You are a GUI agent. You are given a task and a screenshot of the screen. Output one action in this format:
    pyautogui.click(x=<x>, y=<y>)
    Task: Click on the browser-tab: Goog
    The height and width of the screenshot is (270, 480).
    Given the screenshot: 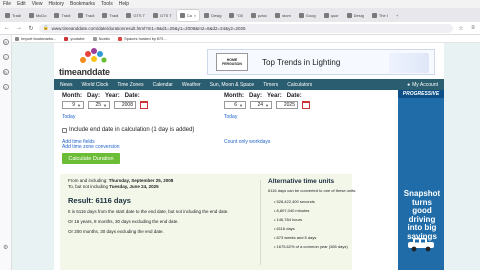 What is the action you would take?
    pyautogui.click(x=307, y=15)
    